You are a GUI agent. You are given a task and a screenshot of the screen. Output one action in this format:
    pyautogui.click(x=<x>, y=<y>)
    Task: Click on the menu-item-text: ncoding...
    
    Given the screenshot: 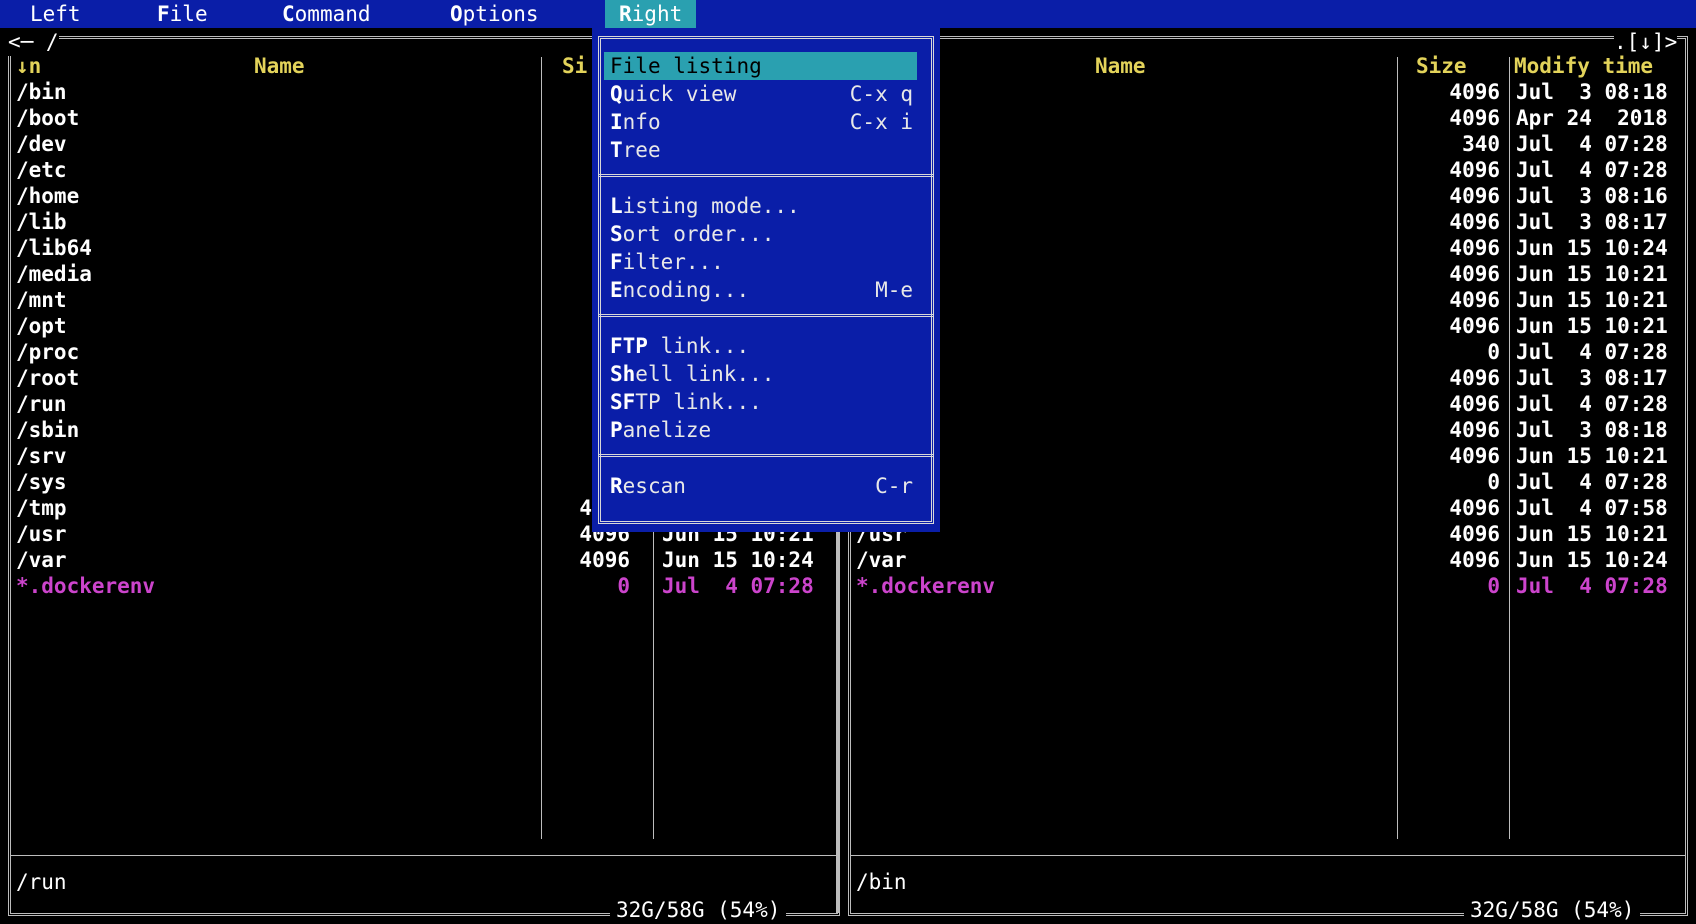 What is the action you would take?
    pyautogui.click(x=686, y=290)
    